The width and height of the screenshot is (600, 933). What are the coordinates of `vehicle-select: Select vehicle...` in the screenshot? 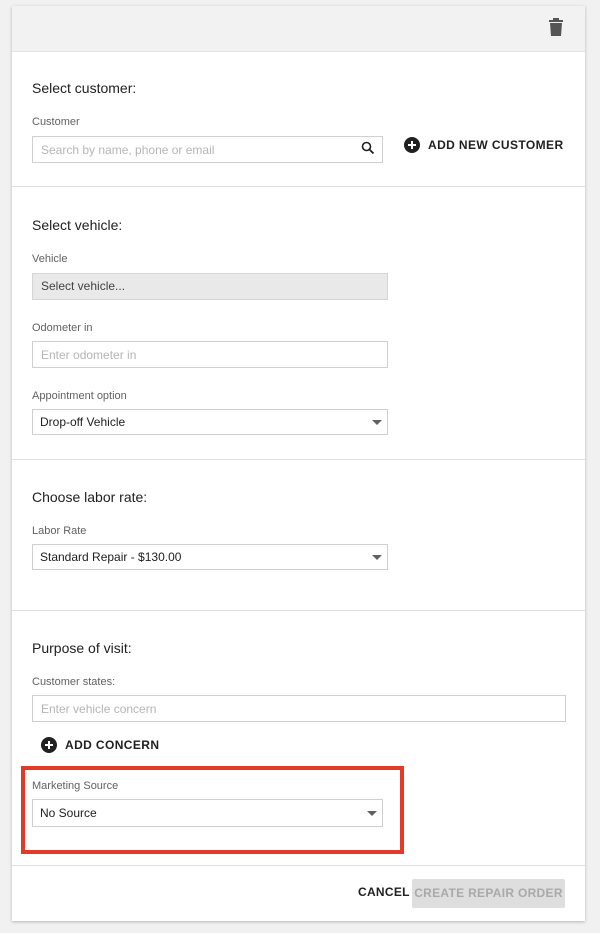 It's located at (210, 286).